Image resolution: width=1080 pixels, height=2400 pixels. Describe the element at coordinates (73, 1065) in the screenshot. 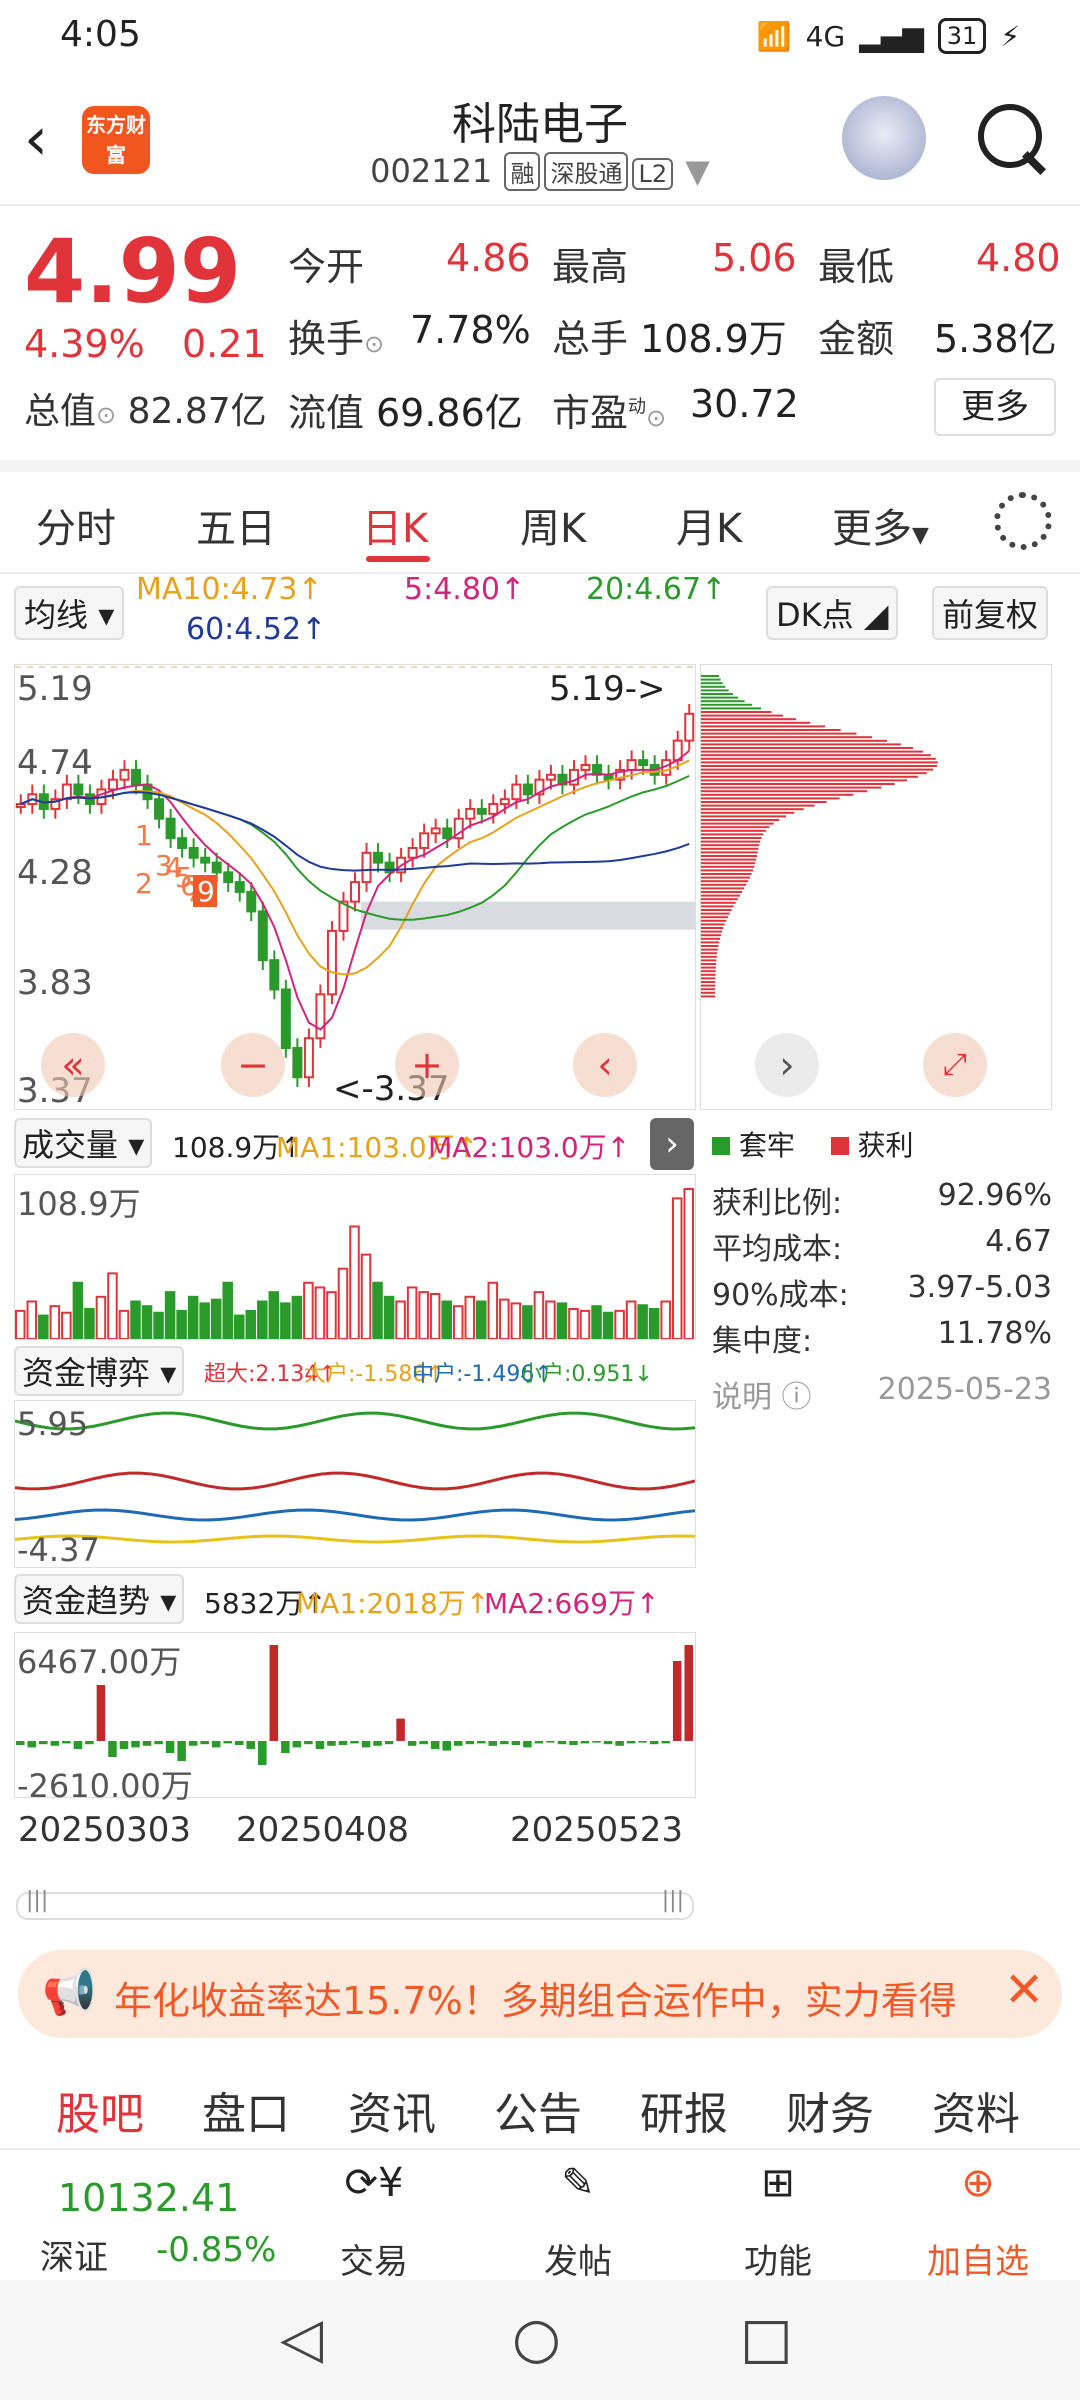

I see `scroll-left-icon: «` at that location.